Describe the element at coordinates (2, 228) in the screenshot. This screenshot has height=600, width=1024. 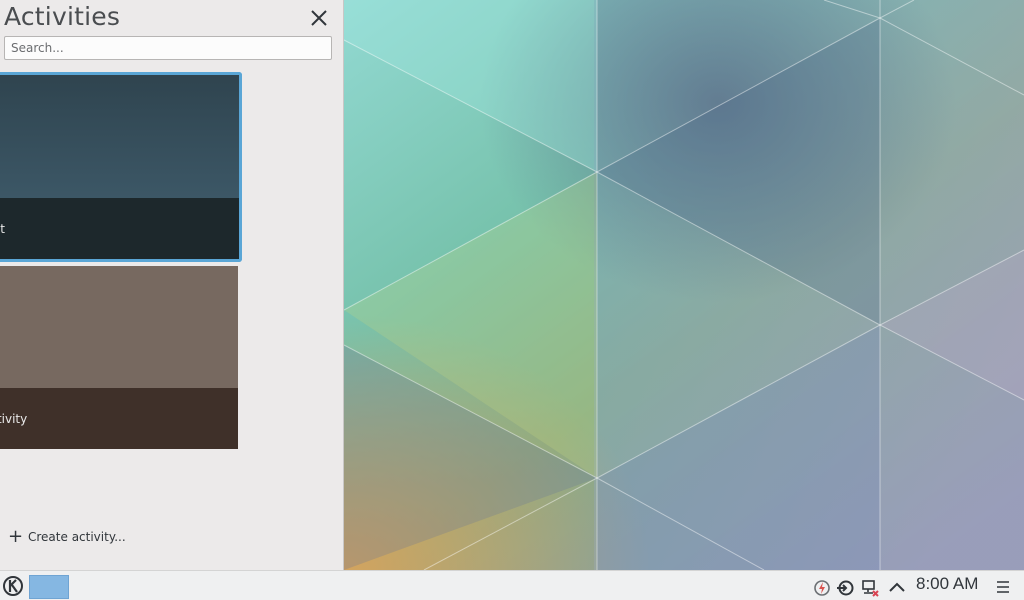
I see `activity-card-label: t` at that location.